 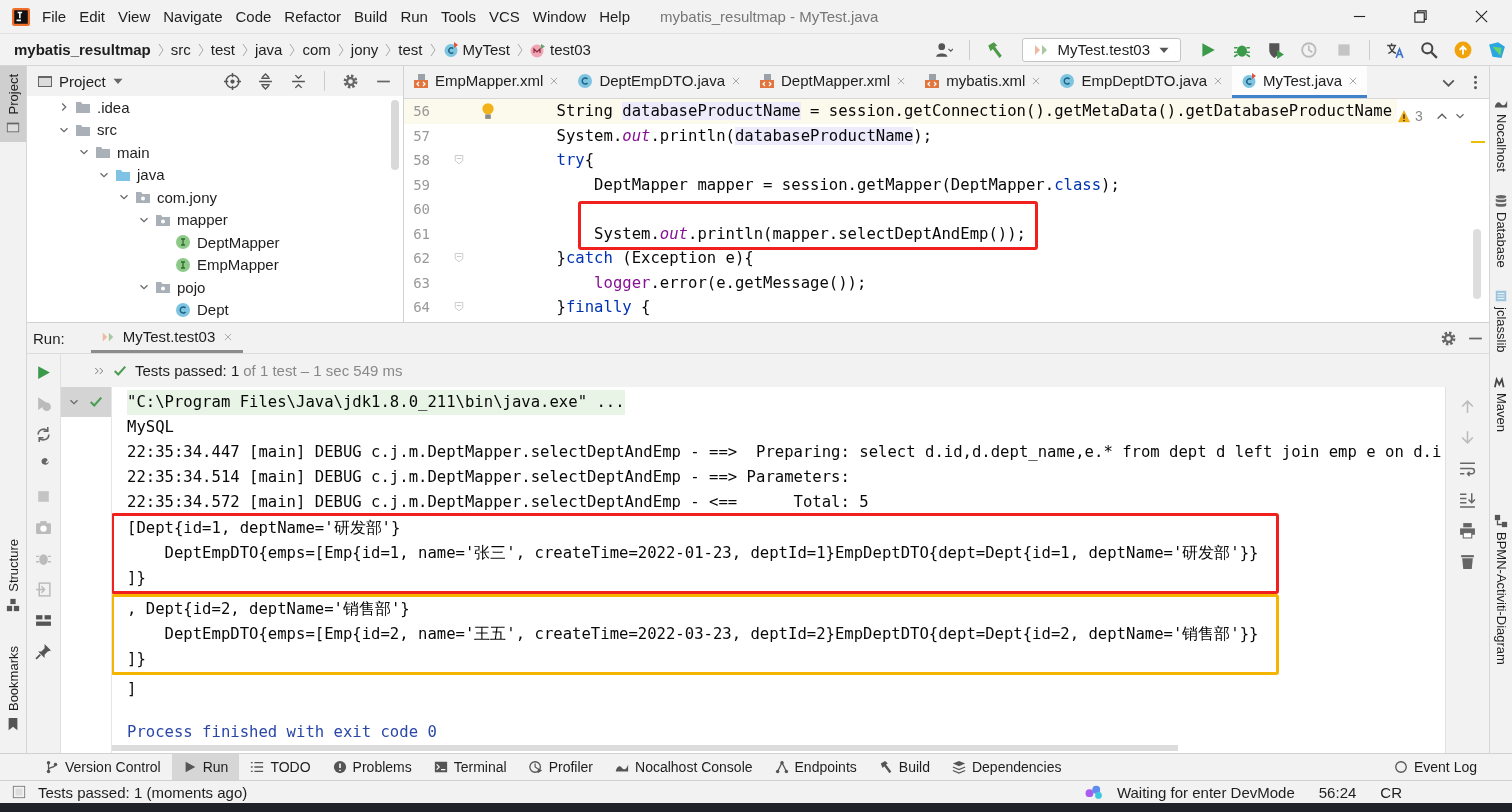 What do you see at coordinates (1481, 16) in the screenshot?
I see `close-button` at bounding box center [1481, 16].